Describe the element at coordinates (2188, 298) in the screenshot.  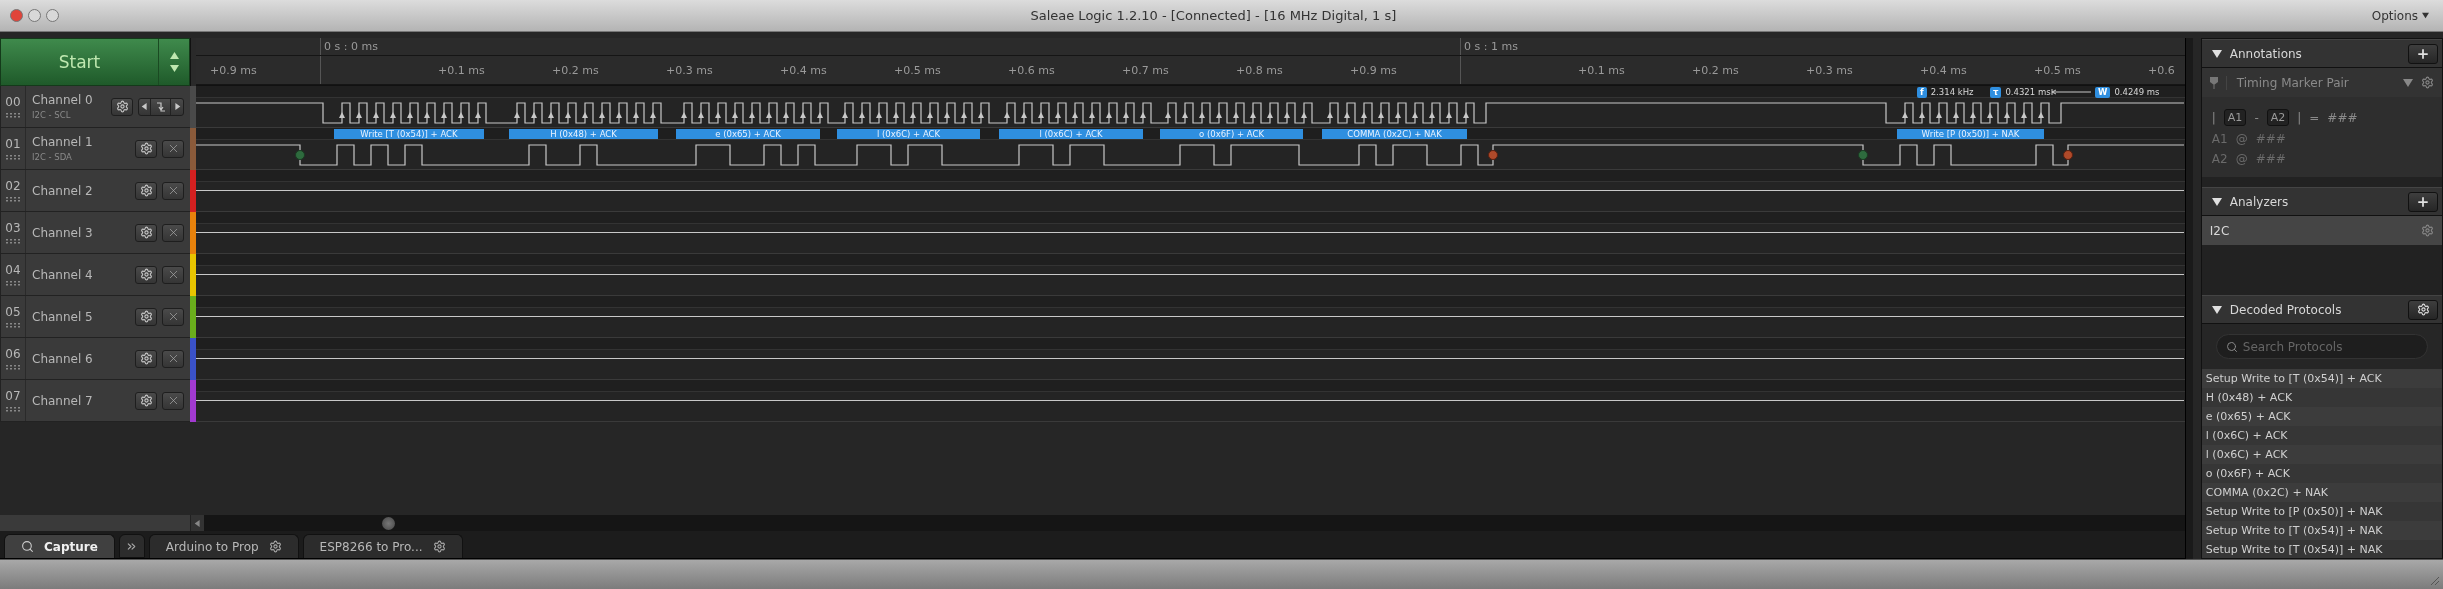
I see `vertical-scrollbar` at that location.